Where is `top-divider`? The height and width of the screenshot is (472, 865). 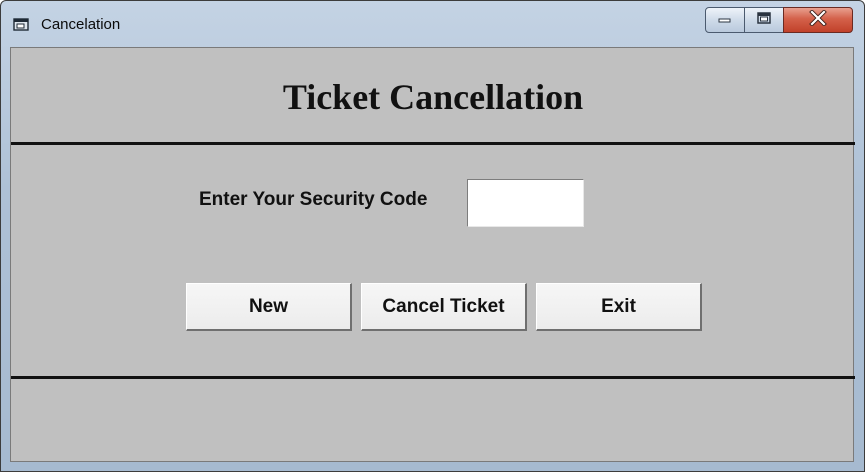 top-divider is located at coordinates (433, 143).